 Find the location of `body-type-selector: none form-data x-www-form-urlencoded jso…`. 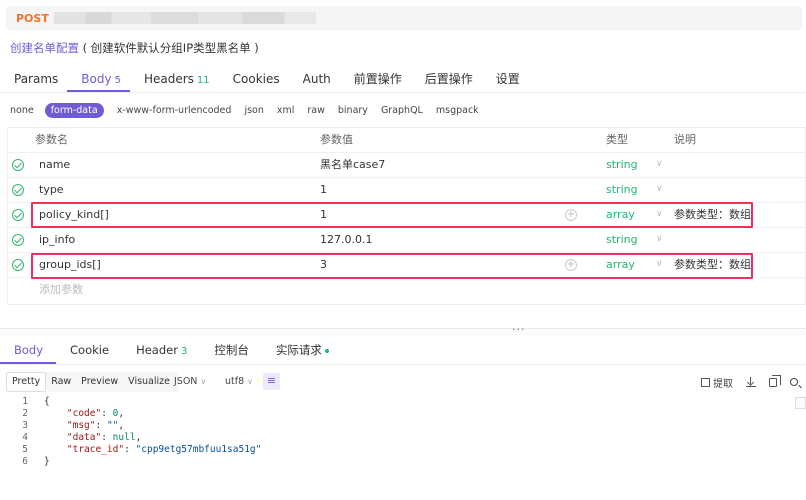

body-type-selector: none form-data x-www-form-urlencoded jso… is located at coordinates (251, 110).